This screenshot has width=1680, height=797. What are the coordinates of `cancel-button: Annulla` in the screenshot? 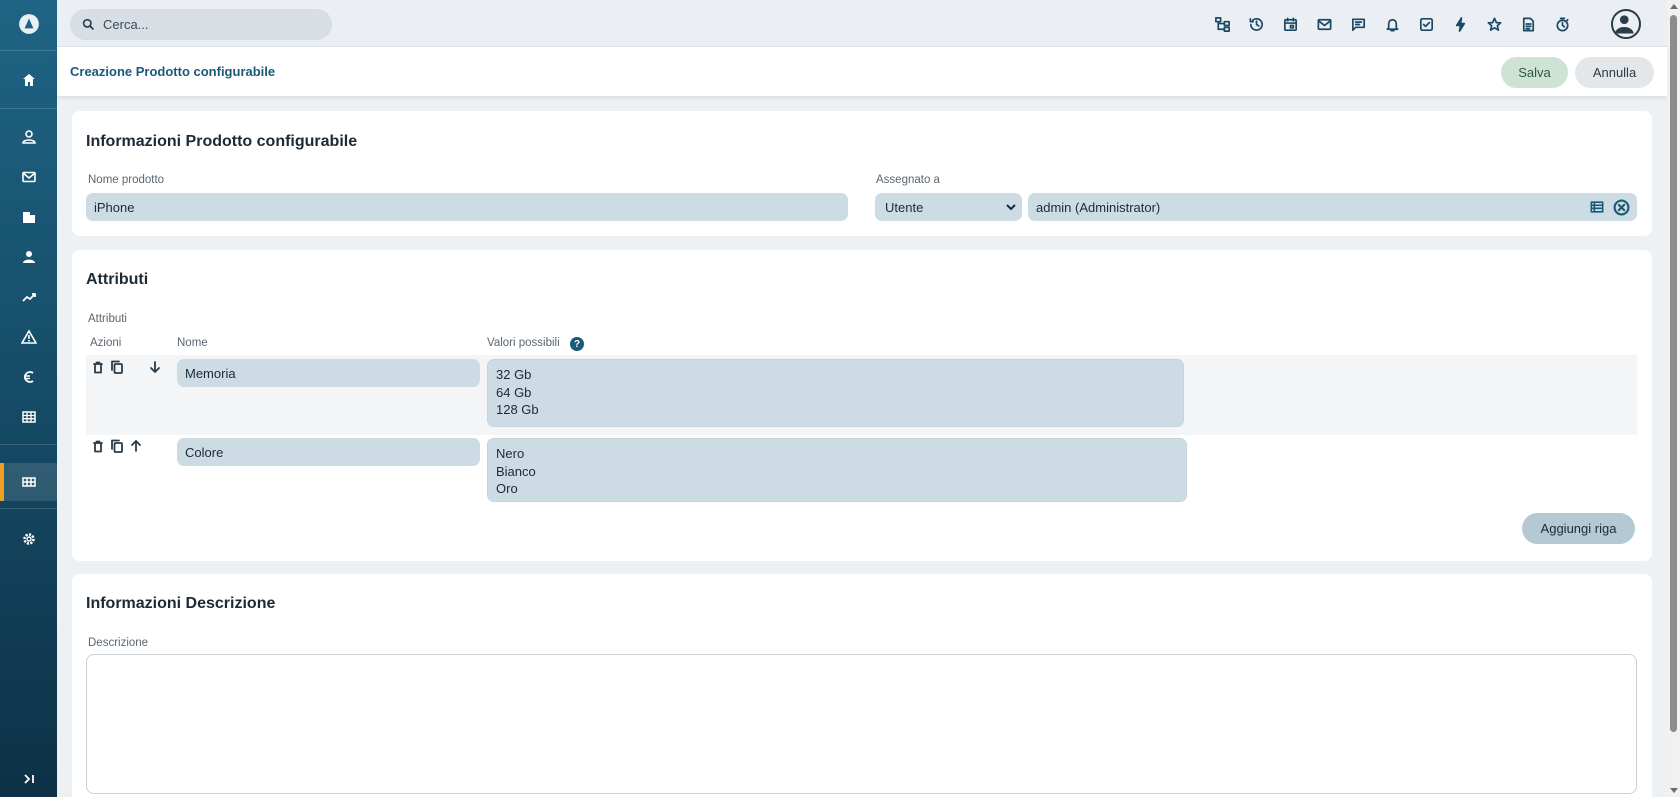 It's located at (1614, 72).